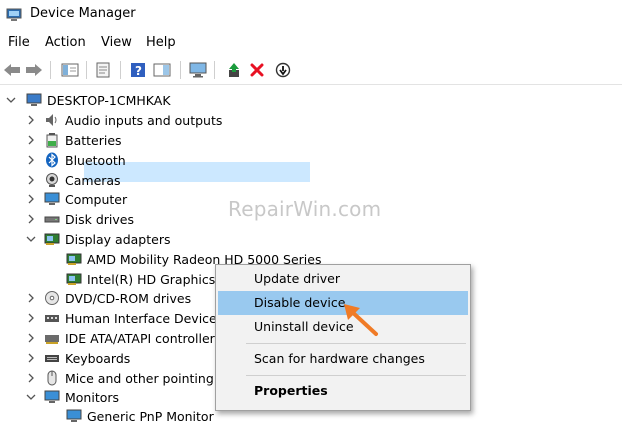 The height and width of the screenshot is (426, 622). Describe the element at coordinates (12, 70) in the screenshot. I see `back-arrow-icon` at that location.